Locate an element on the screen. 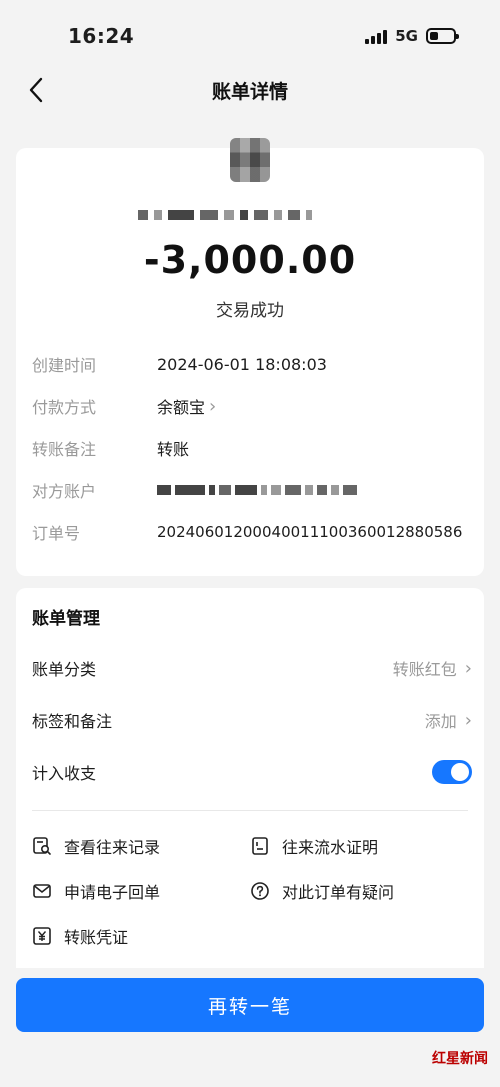  yuan-voucher-icon is located at coordinates (42, 936).